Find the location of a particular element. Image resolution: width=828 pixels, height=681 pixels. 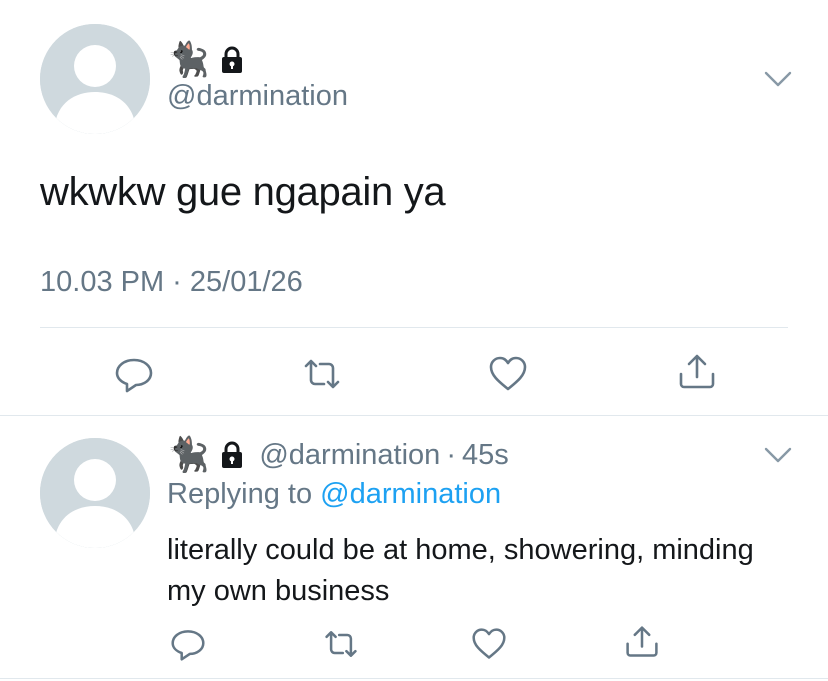

replying-to-label: Replying to is located at coordinates (240, 494).